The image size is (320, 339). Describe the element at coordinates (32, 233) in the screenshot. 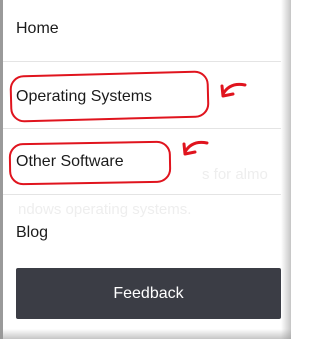

I see `nav-item-blog: Blog` at that location.